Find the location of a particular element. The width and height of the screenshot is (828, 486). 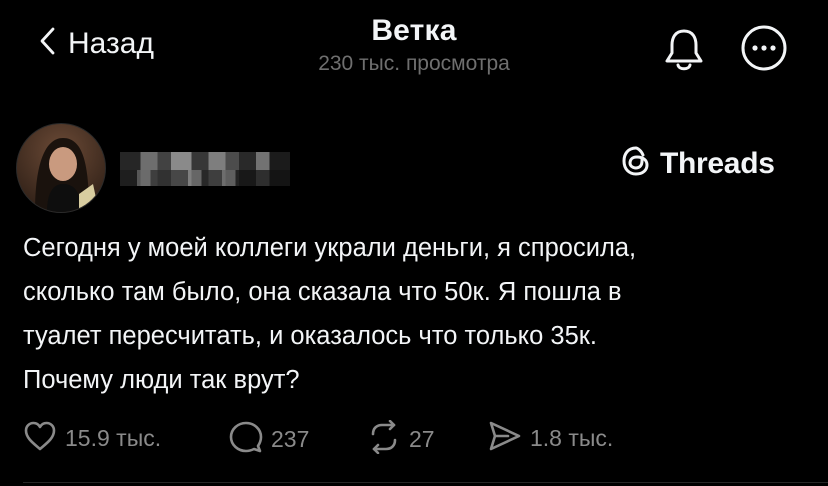

repost-count: 27 is located at coordinates (422, 439).